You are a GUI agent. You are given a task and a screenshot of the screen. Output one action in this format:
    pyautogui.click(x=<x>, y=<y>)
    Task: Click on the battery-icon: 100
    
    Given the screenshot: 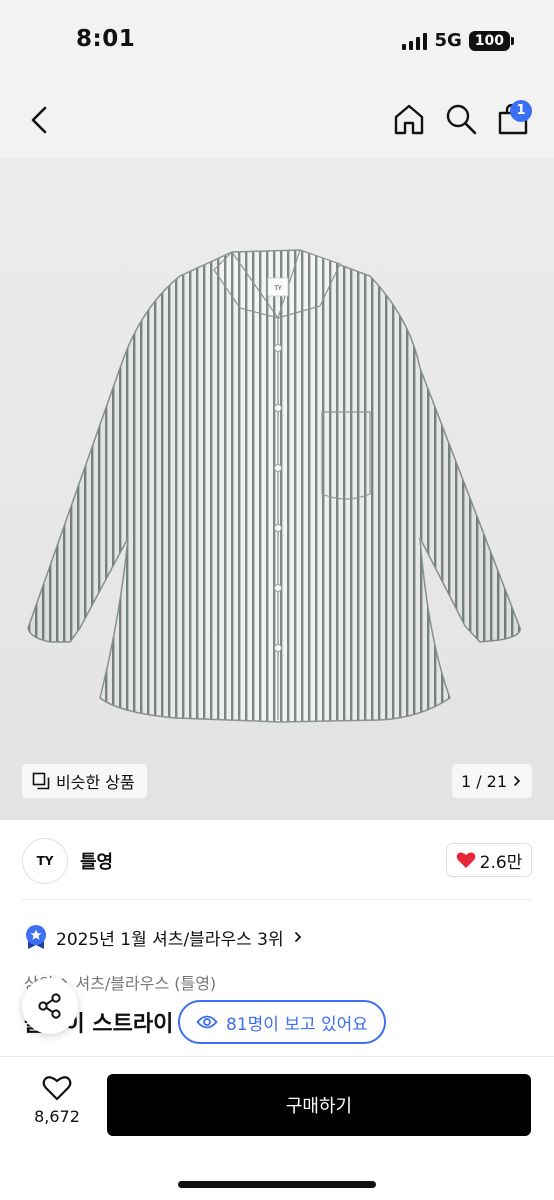 What is the action you would take?
    pyautogui.click(x=491, y=40)
    